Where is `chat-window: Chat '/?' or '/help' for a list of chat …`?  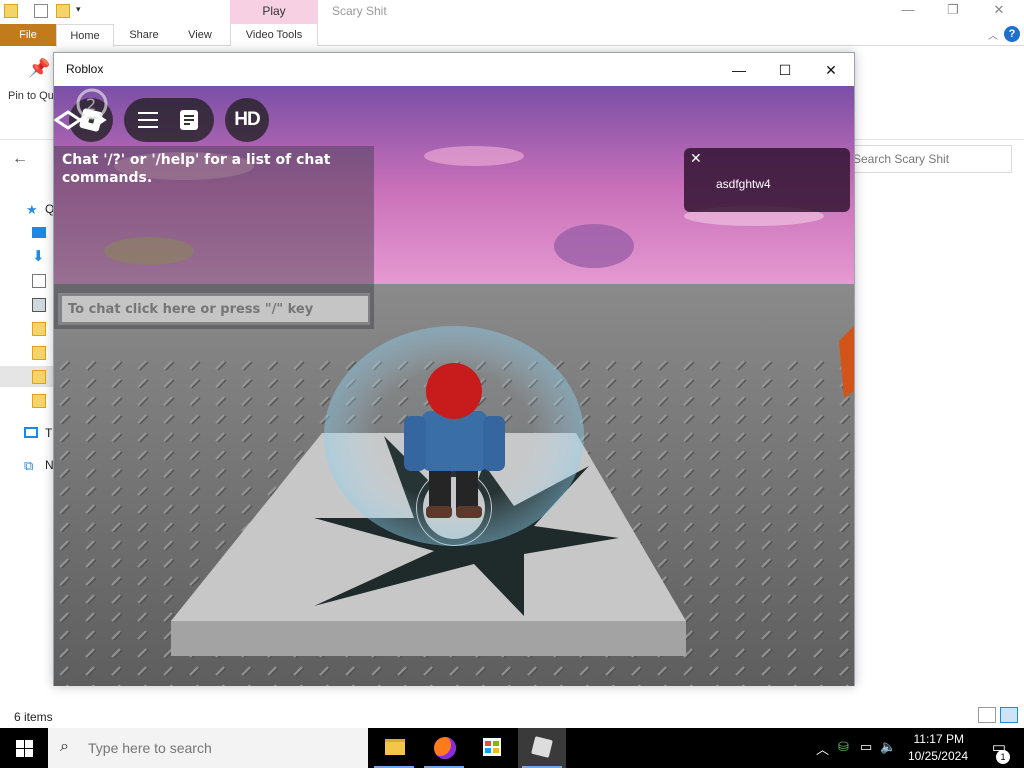 chat-window: Chat '/?' or '/help' for a list of chat … is located at coordinates (214, 237).